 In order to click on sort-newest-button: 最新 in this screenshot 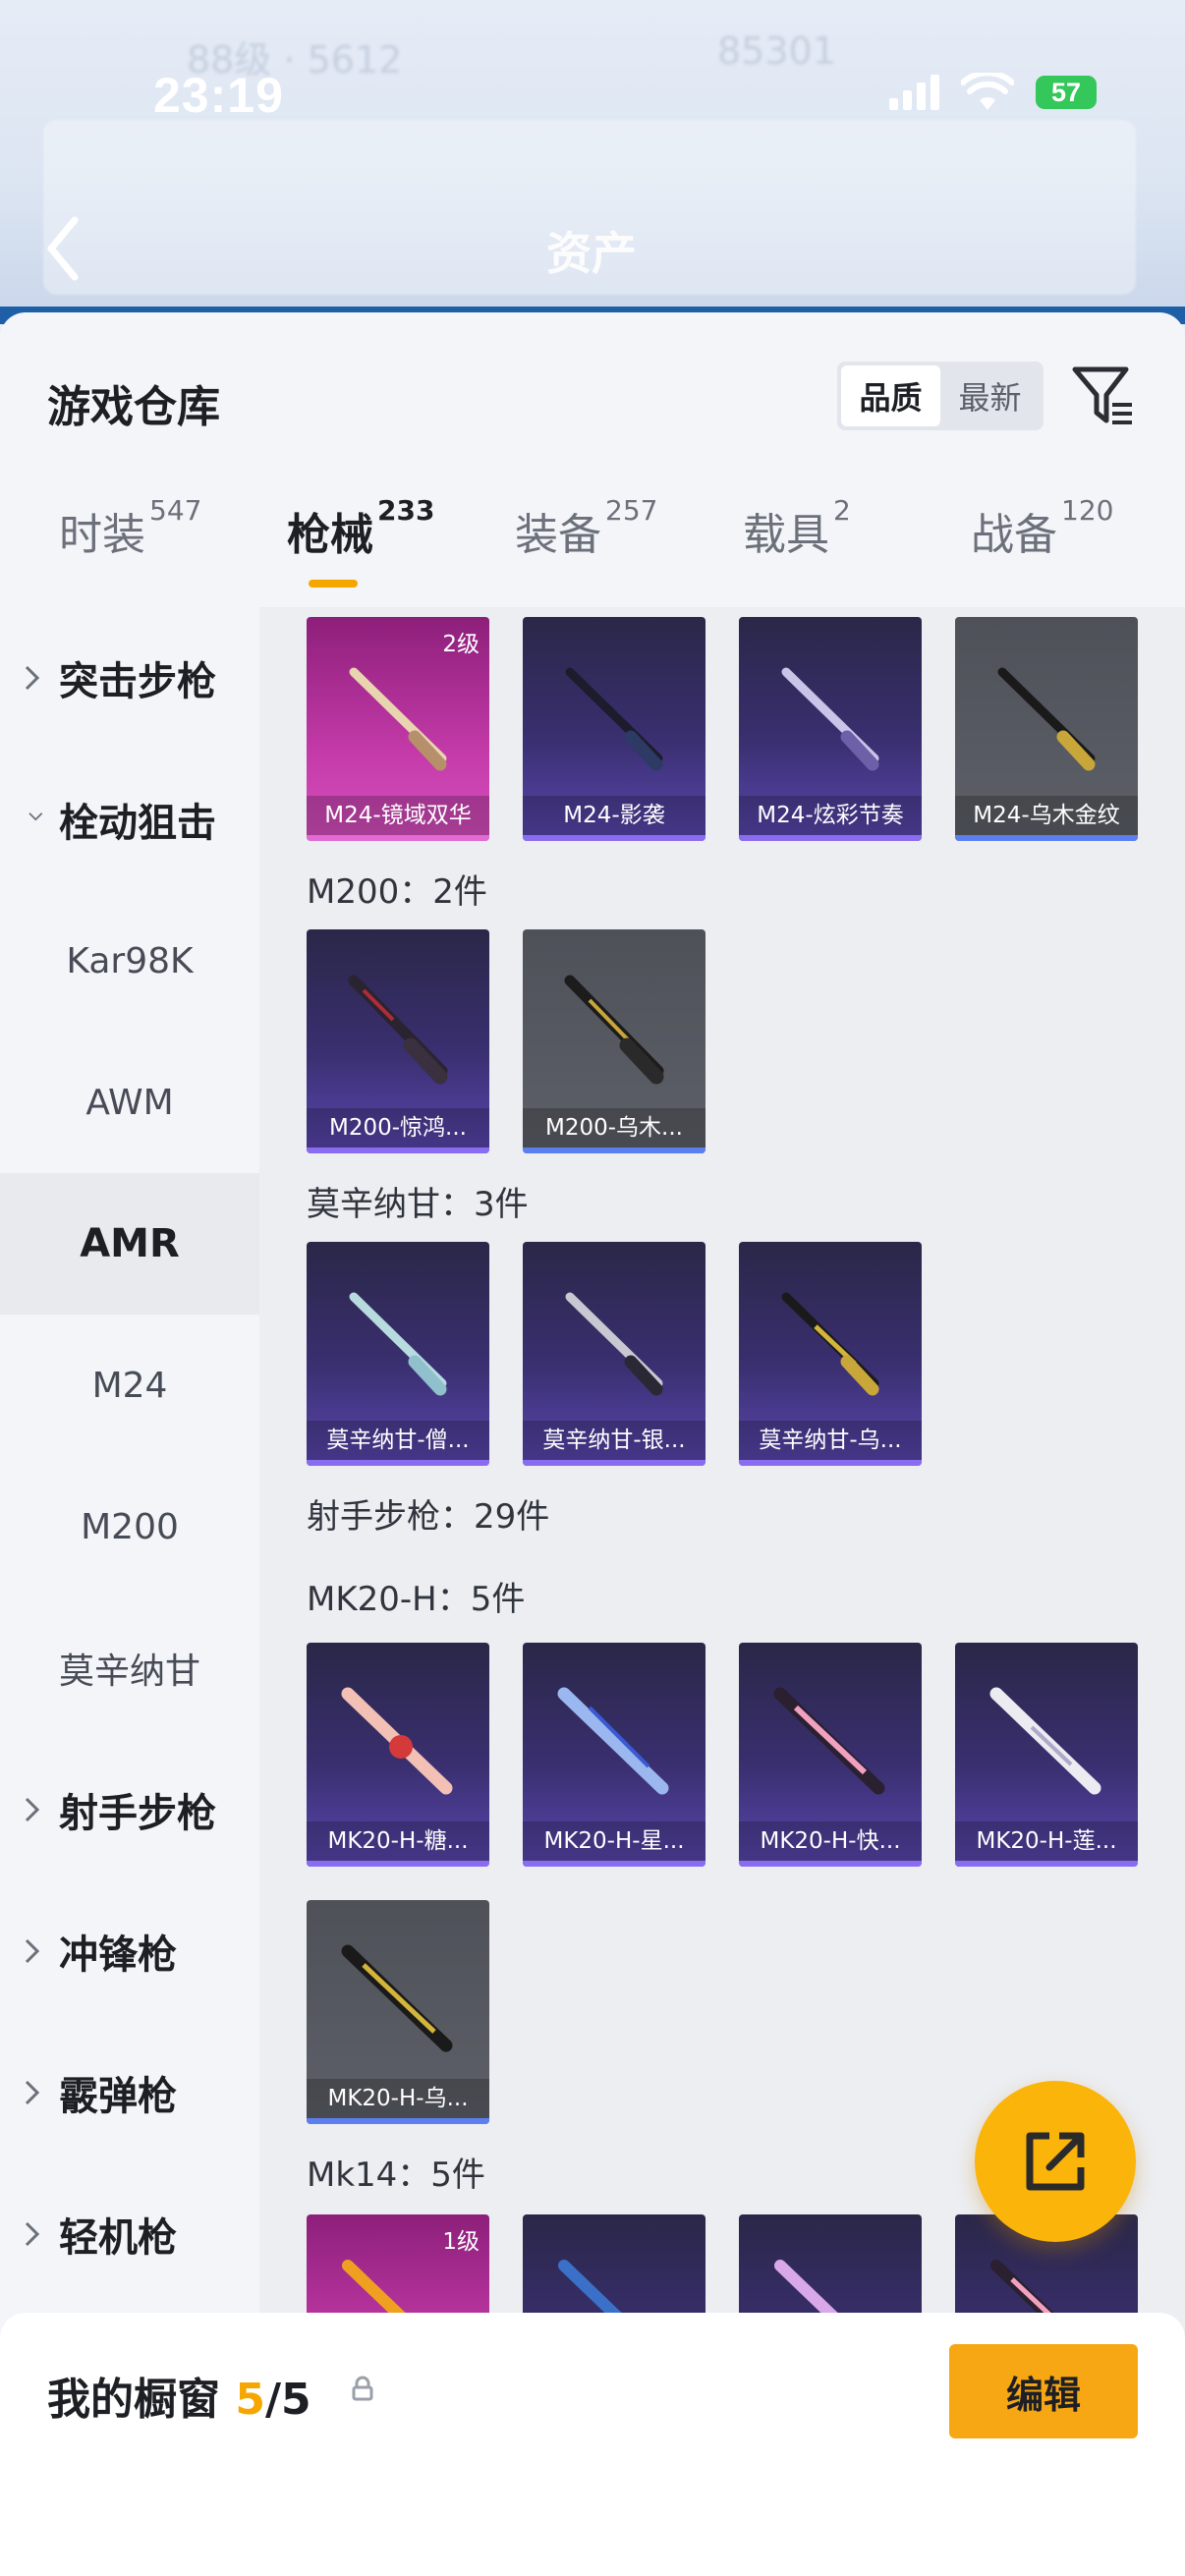, I will do `click(990, 395)`.